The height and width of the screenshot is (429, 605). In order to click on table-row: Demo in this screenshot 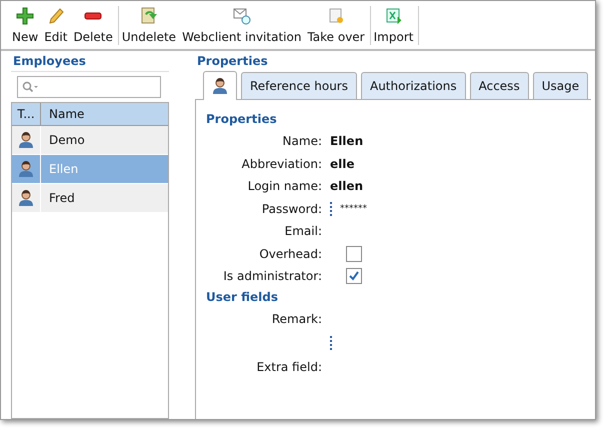, I will do `click(90, 140)`.